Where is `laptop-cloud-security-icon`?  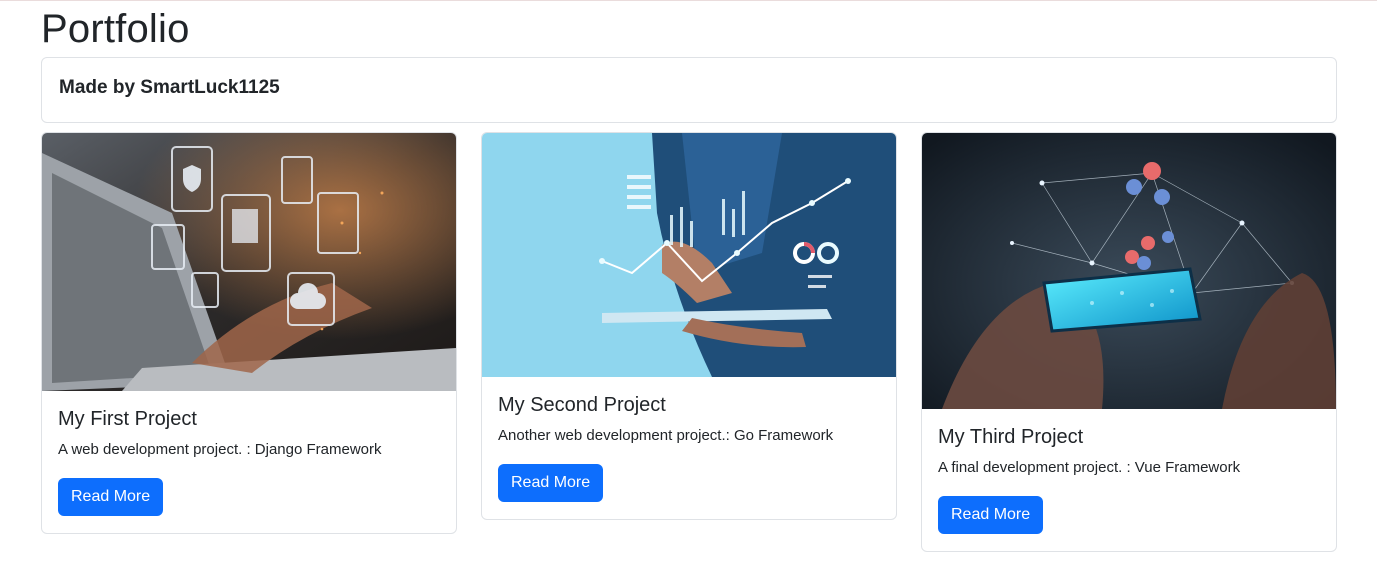 laptop-cloud-security-icon is located at coordinates (249, 262).